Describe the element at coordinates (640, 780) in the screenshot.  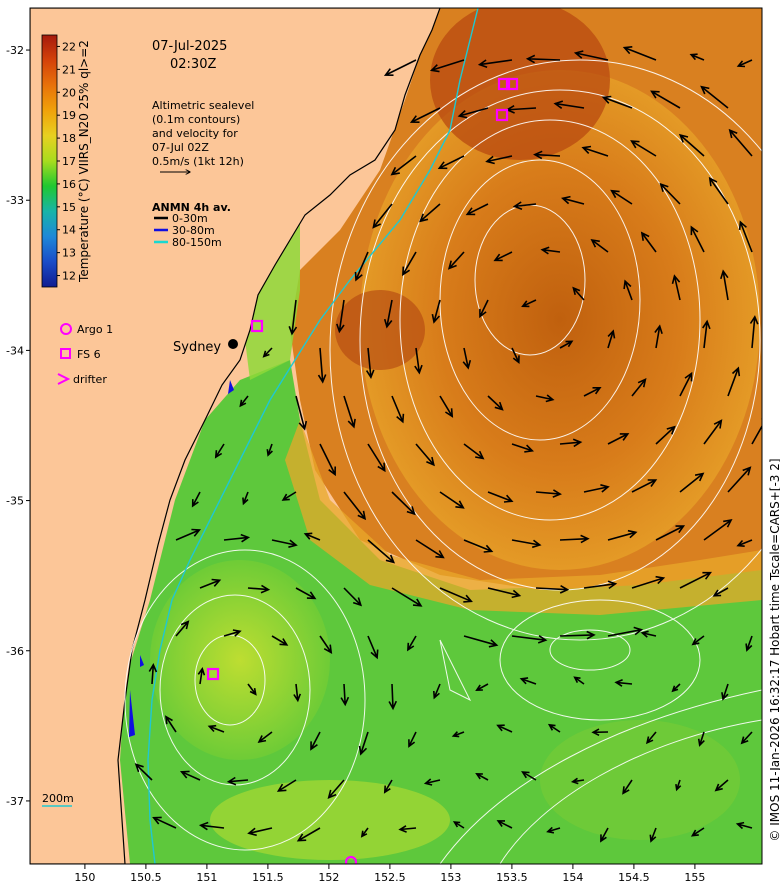
I see `cool-patch-east` at that location.